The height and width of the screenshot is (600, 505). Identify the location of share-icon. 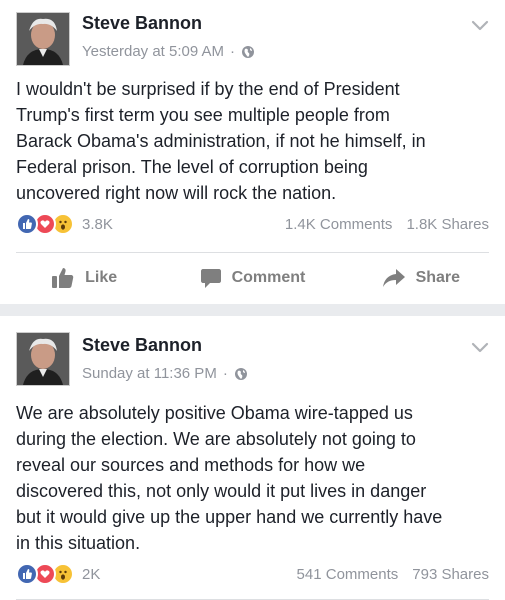
(393, 278).